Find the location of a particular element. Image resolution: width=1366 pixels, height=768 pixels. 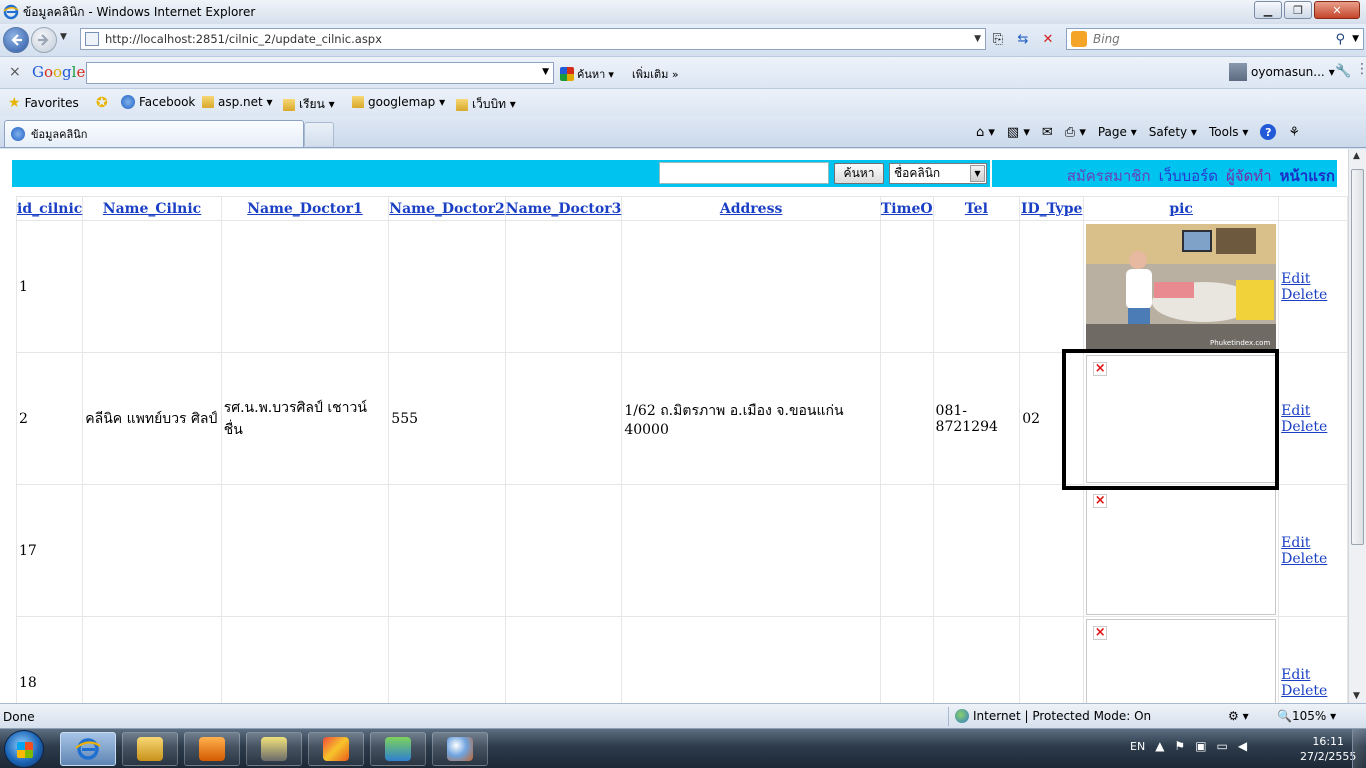

taskbar-messenger is located at coordinates (398, 749).